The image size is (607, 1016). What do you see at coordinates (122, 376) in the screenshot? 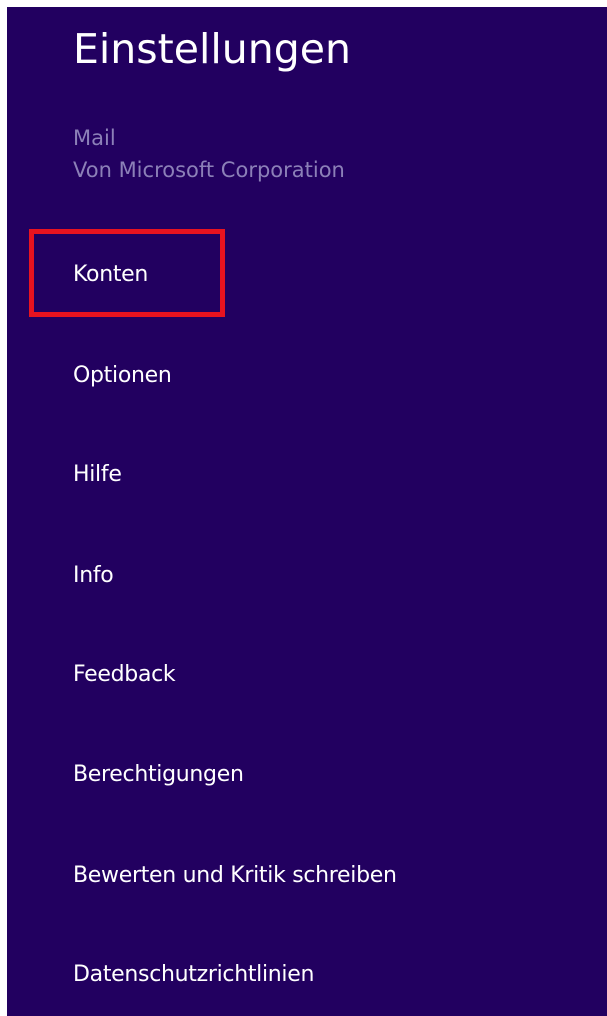
I see `menu-item-optionen: Optionen` at bounding box center [122, 376].